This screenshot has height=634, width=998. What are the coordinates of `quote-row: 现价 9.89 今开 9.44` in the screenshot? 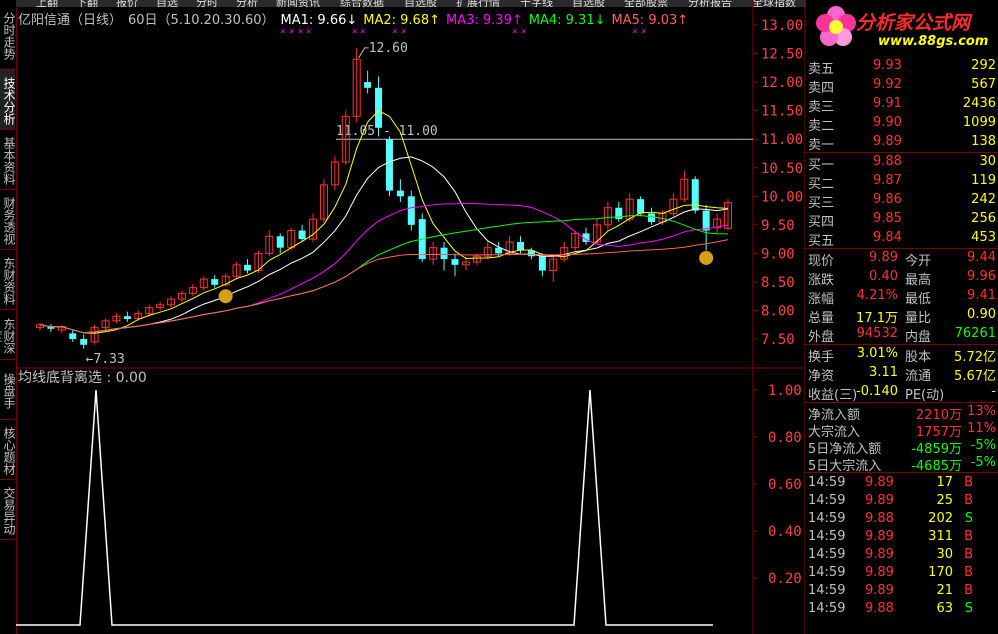 It's located at (901, 259).